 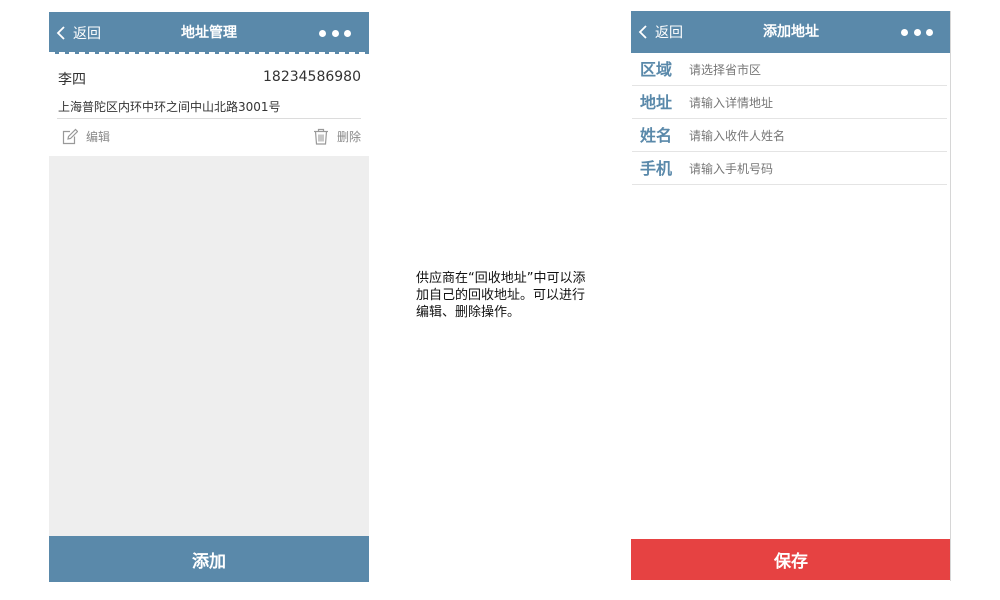 I want to click on recipient-phone: 18234586980, so click(x=312, y=77).